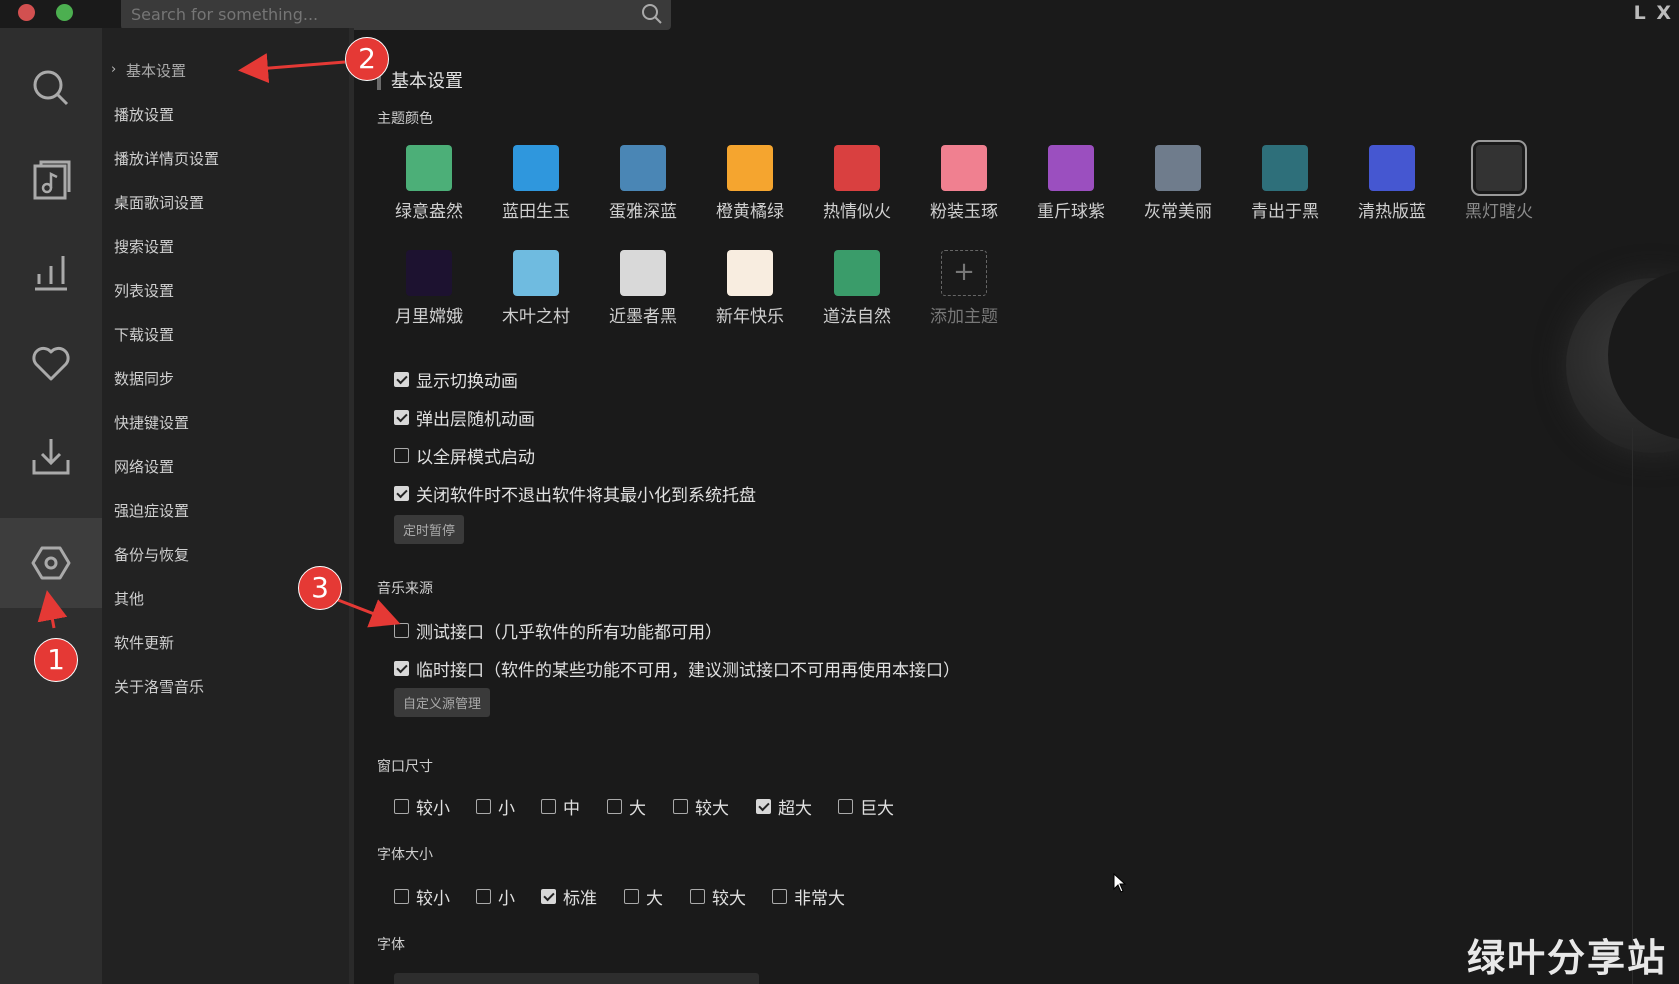  What do you see at coordinates (376, 14) in the screenshot?
I see `search-input` at bounding box center [376, 14].